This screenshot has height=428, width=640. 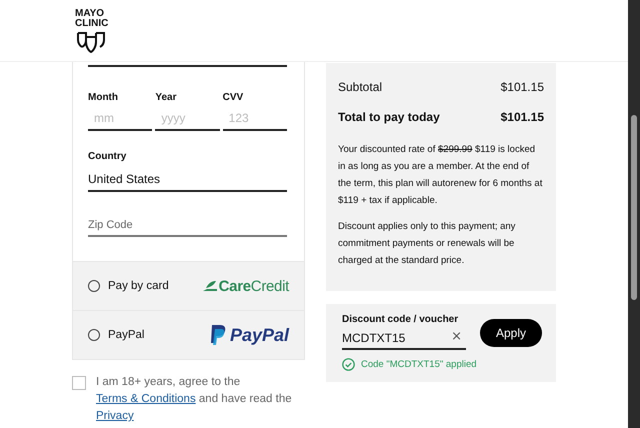 What do you see at coordinates (188, 286) in the screenshot?
I see `payment-option: Pay by card CareCredit` at bounding box center [188, 286].